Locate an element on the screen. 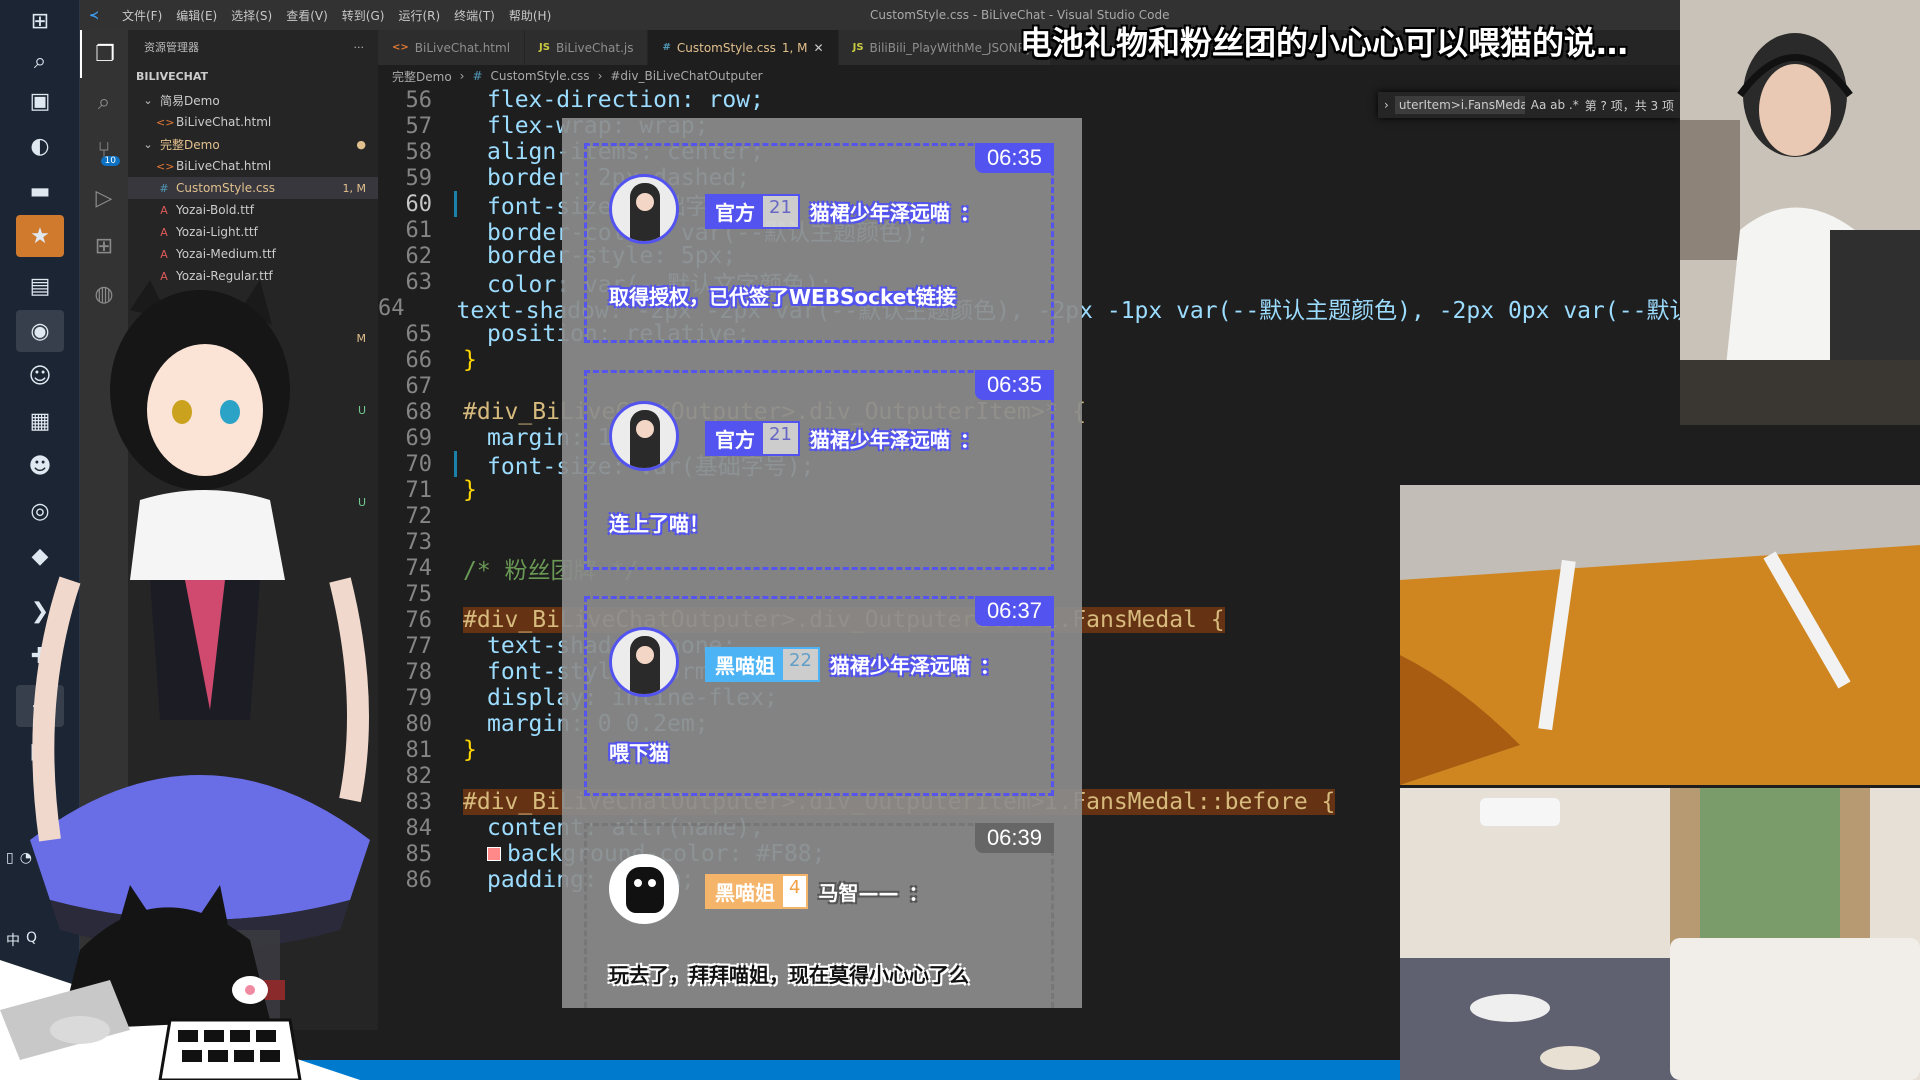 This screenshot has height=1080, width=1920. line-number: 59 is located at coordinates (419, 178).